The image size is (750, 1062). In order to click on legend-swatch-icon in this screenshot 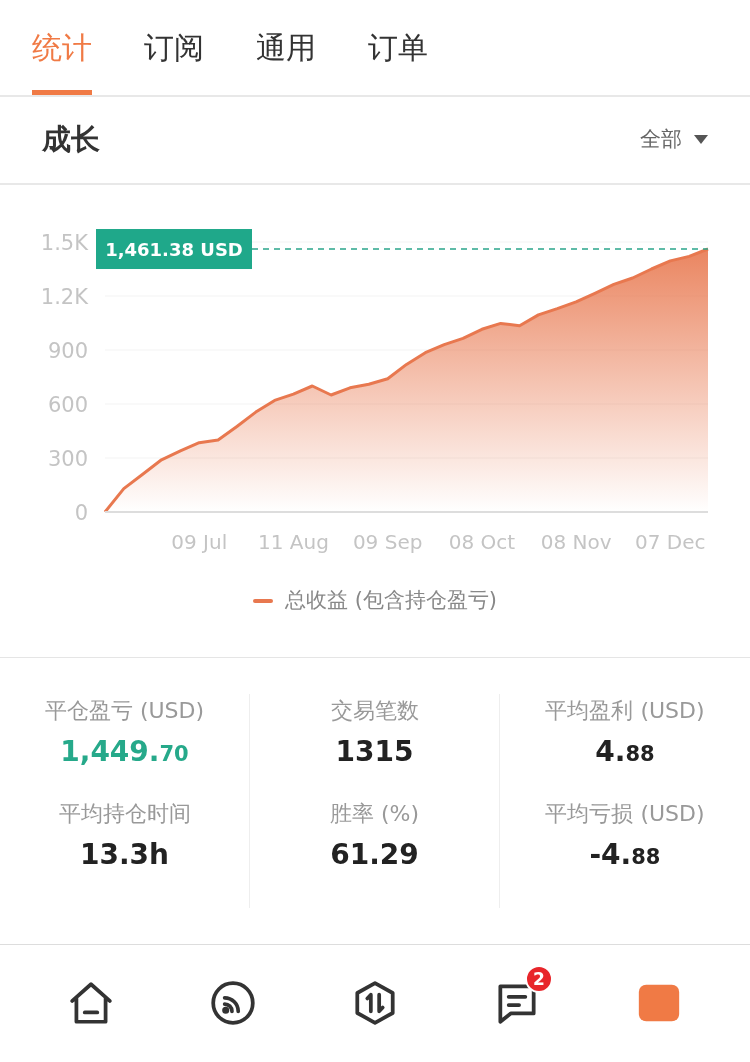, I will do `click(262, 600)`.